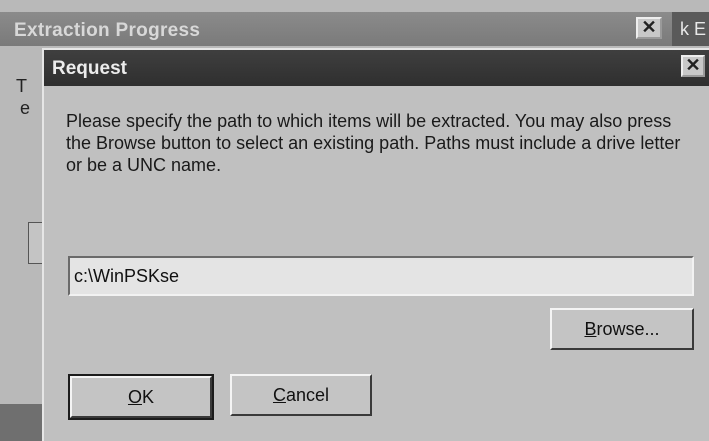 Image resolution: width=709 pixels, height=441 pixels. I want to click on background-window-text-fragment: T, so click(21, 86).